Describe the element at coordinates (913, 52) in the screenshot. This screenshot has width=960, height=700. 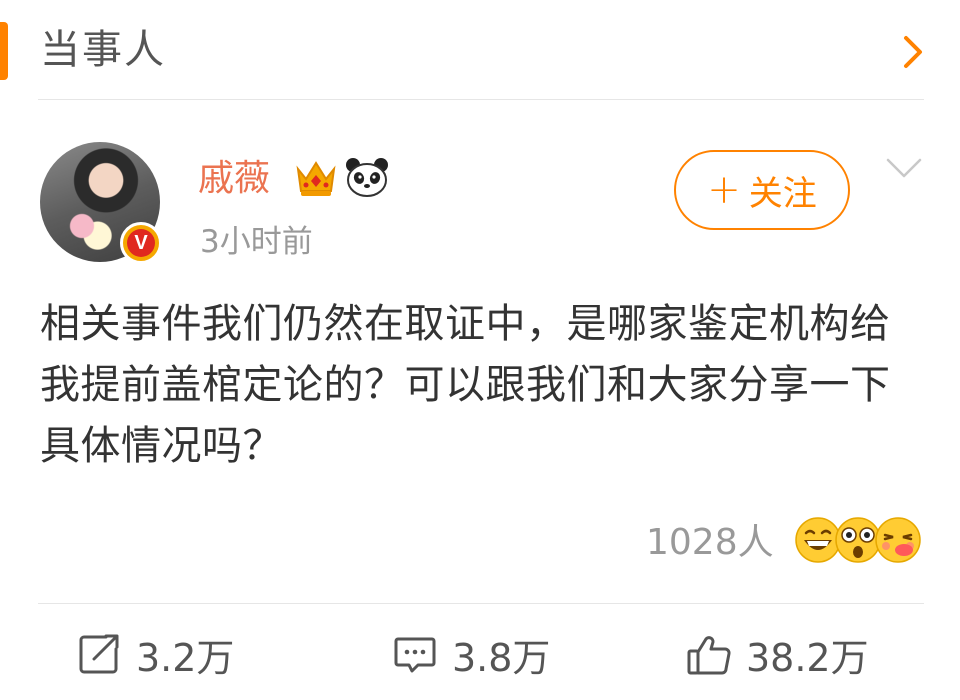
I see `chevron-right-icon` at that location.